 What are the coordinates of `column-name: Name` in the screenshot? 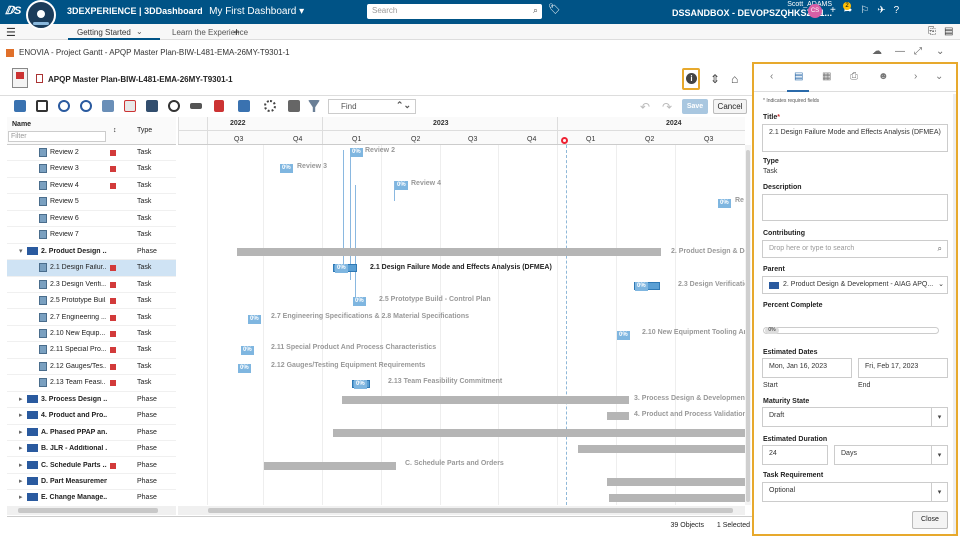 It's located at (21, 124).